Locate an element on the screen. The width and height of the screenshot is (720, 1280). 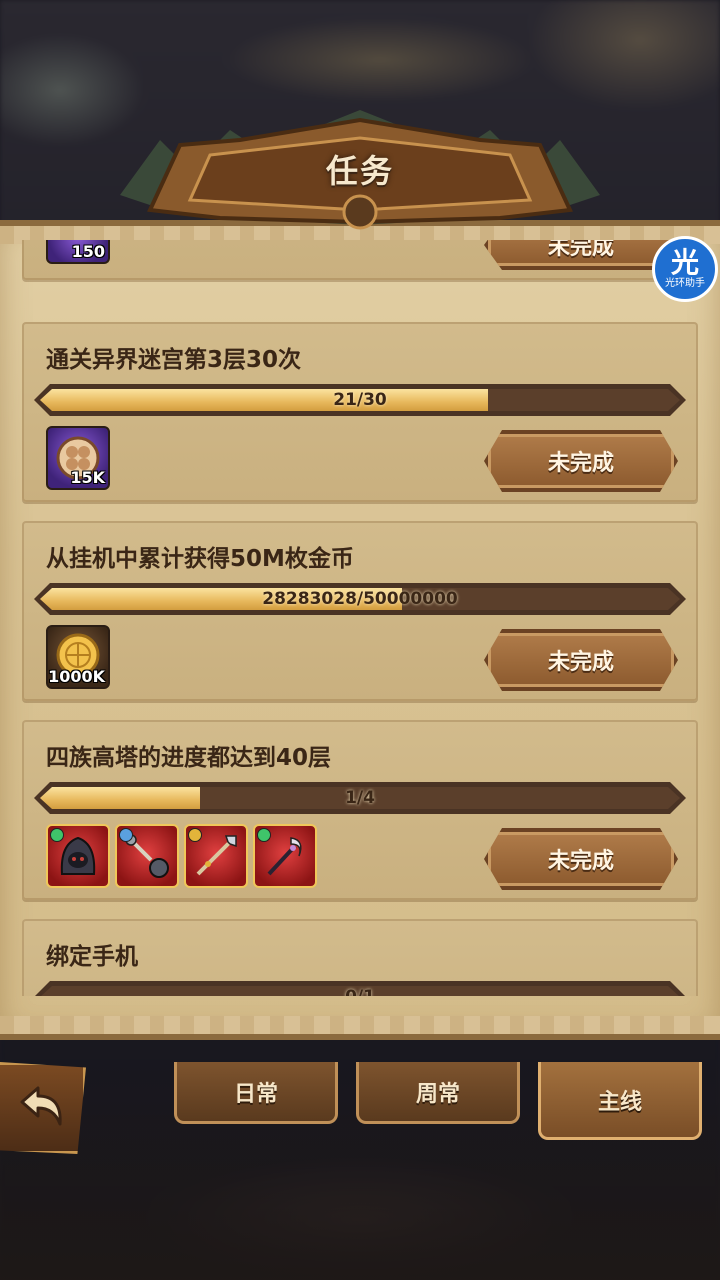
progress-bar: 28283028/50000000 is located at coordinates (360, 599).